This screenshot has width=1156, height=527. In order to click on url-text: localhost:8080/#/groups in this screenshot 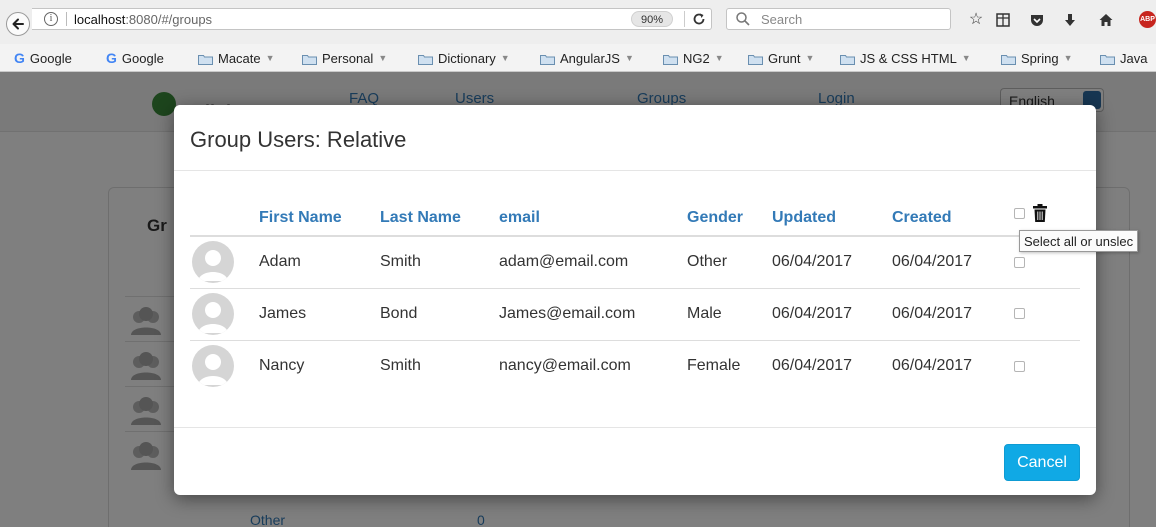, I will do `click(143, 19)`.